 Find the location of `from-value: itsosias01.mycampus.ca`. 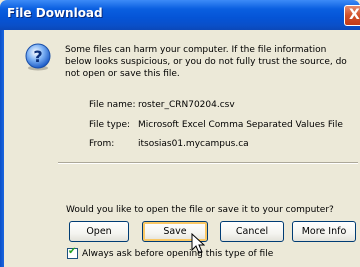

from-value: itsosias01.mycampus.ca is located at coordinates (193, 144).